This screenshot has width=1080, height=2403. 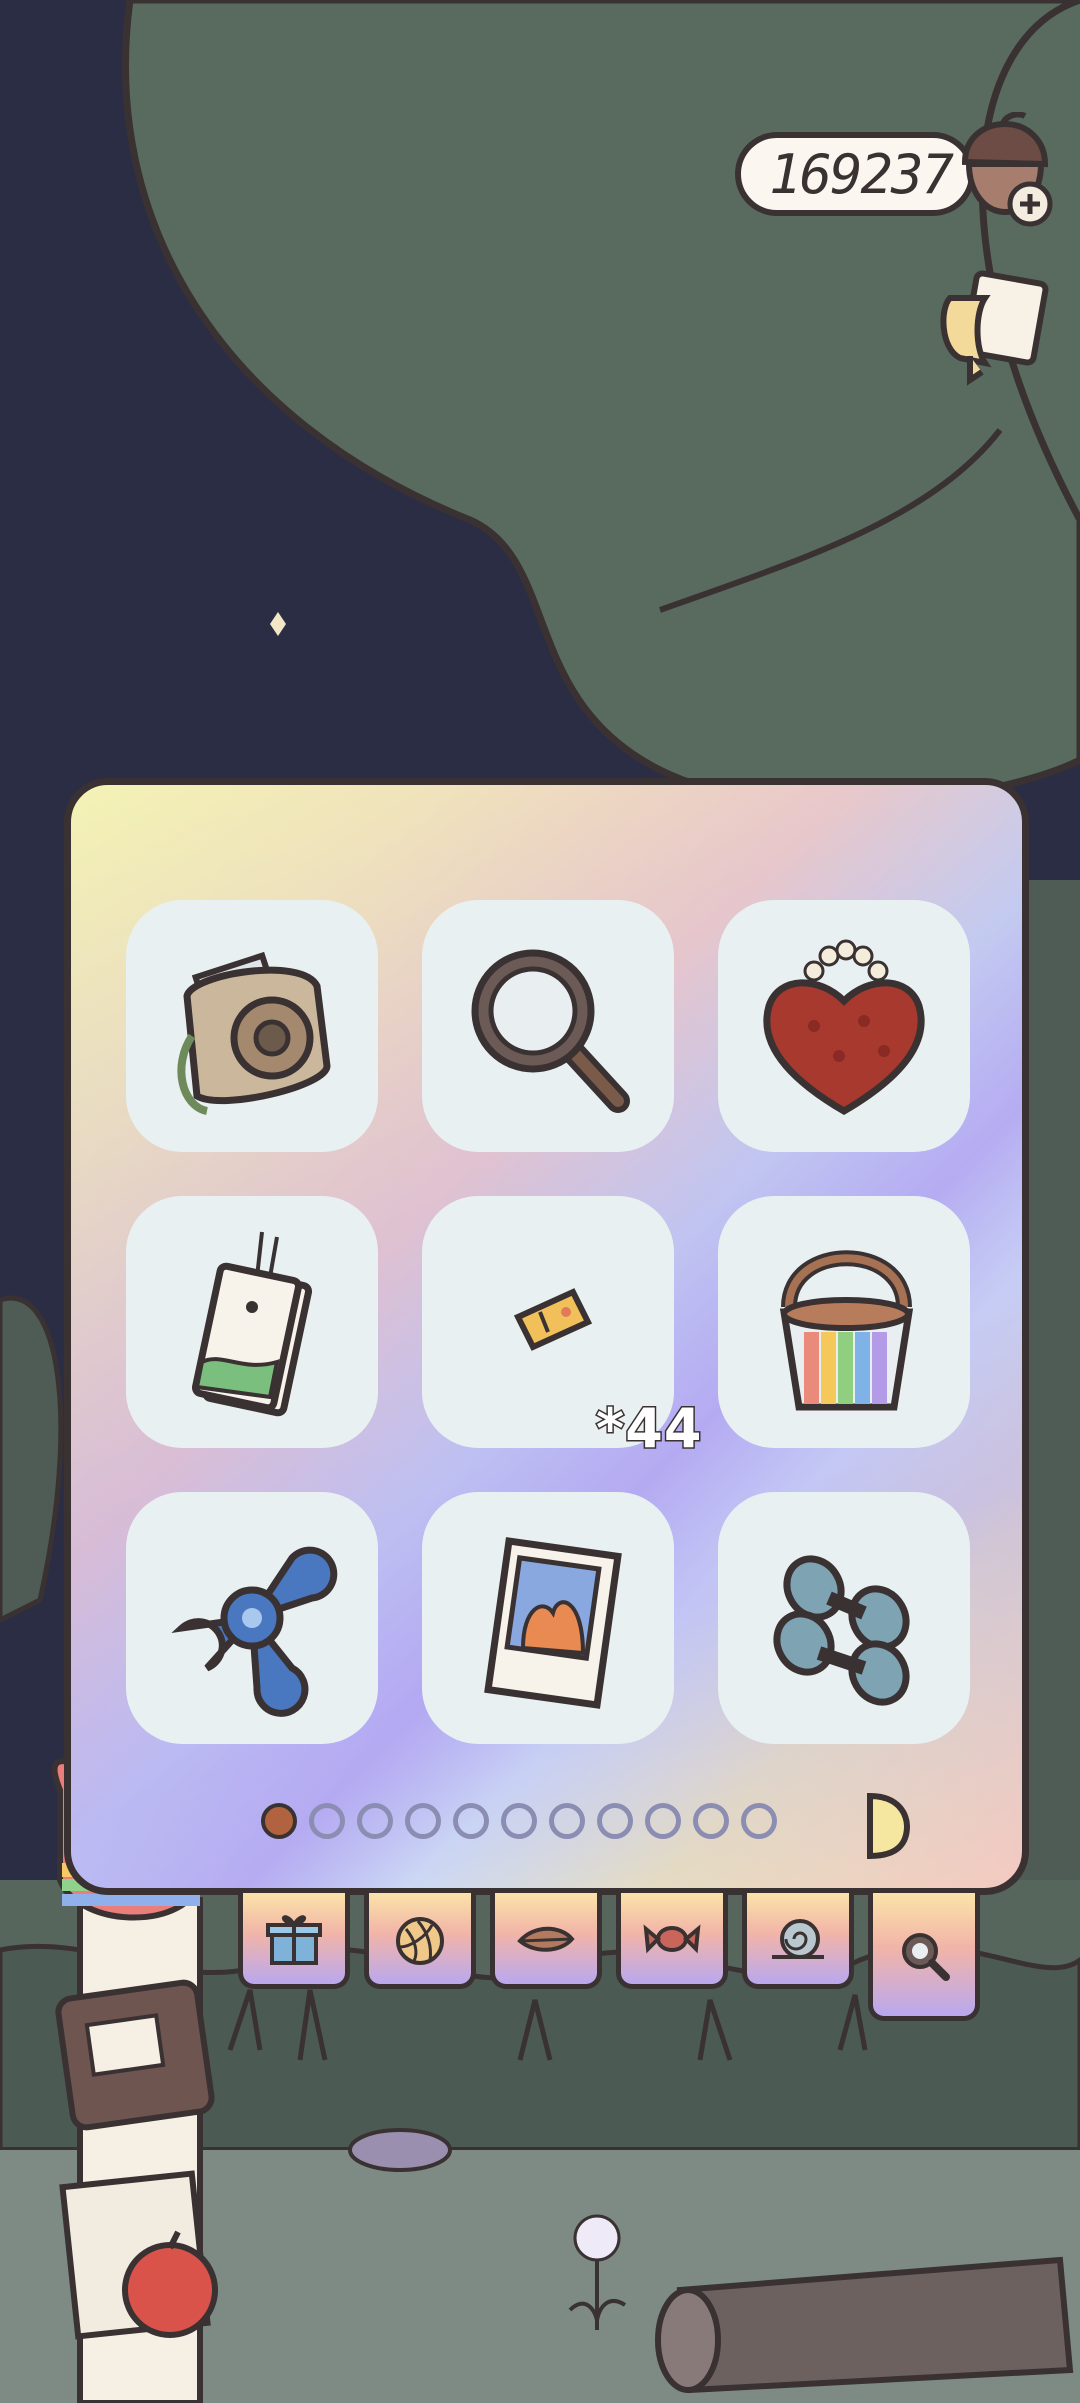 I want to click on tab-tools, so click(x=924, y=1957).